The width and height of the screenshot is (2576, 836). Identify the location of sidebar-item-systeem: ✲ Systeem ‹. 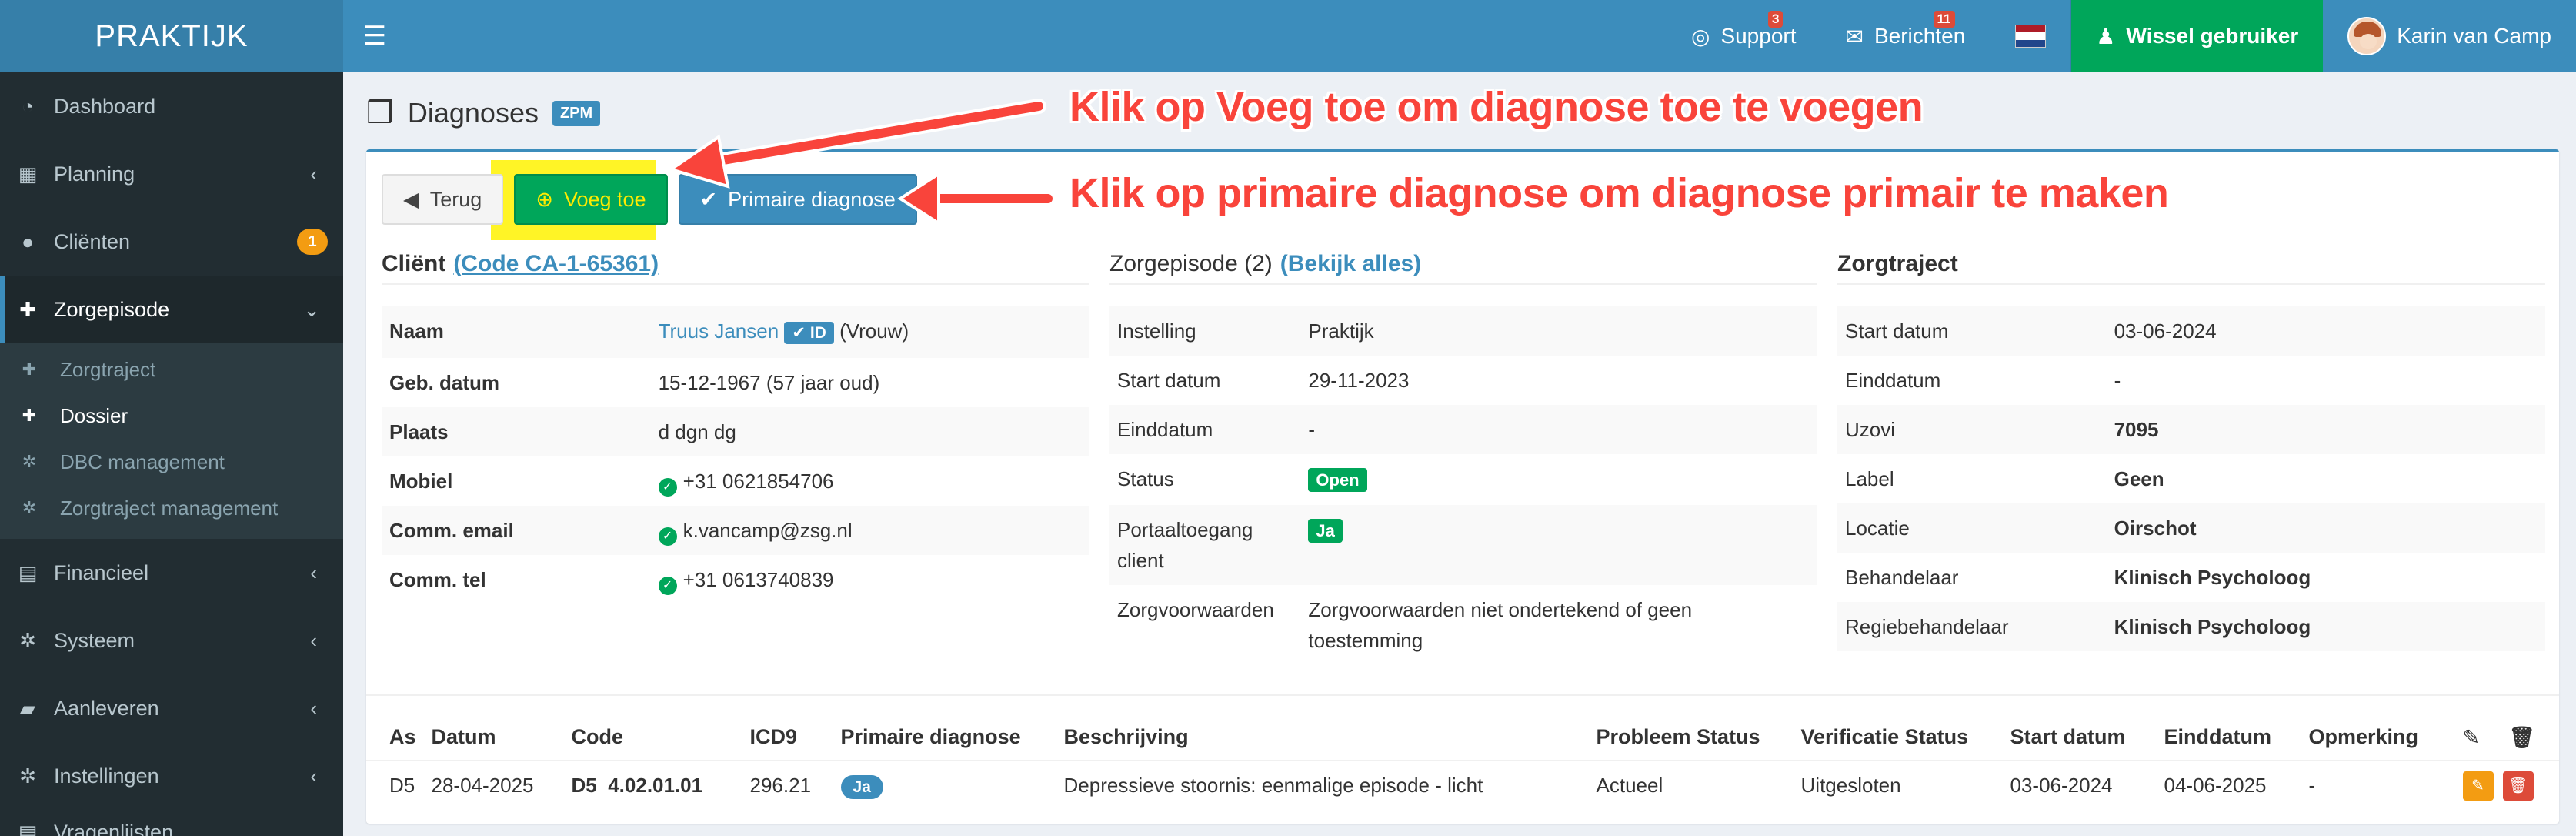
(172, 640).